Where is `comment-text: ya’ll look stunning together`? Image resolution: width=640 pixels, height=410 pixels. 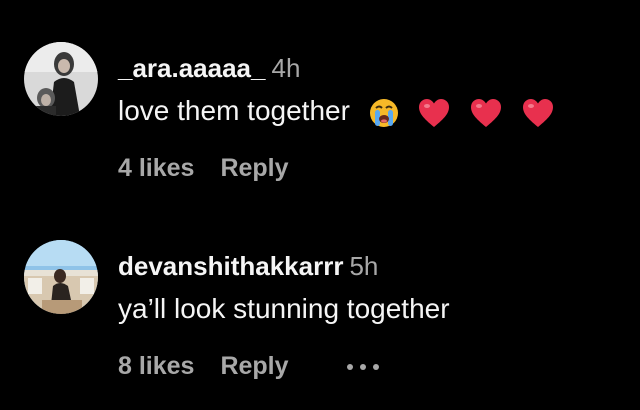 comment-text: ya’ll look stunning together is located at coordinates (284, 309).